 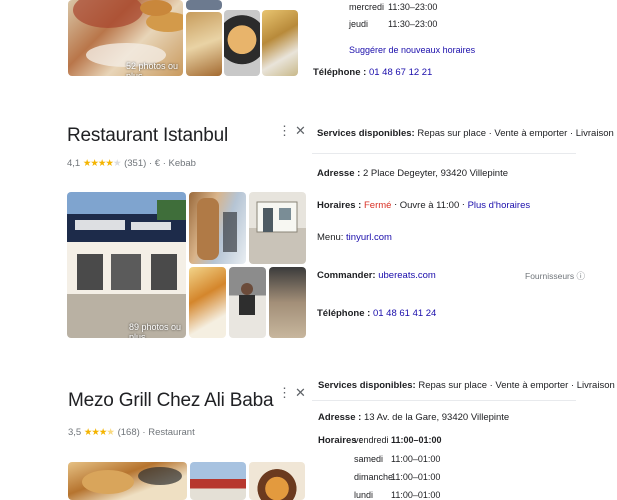 What do you see at coordinates (374, 477) in the screenshot?
I see `hours-day: dimanche` at bounding box center [374, 477].